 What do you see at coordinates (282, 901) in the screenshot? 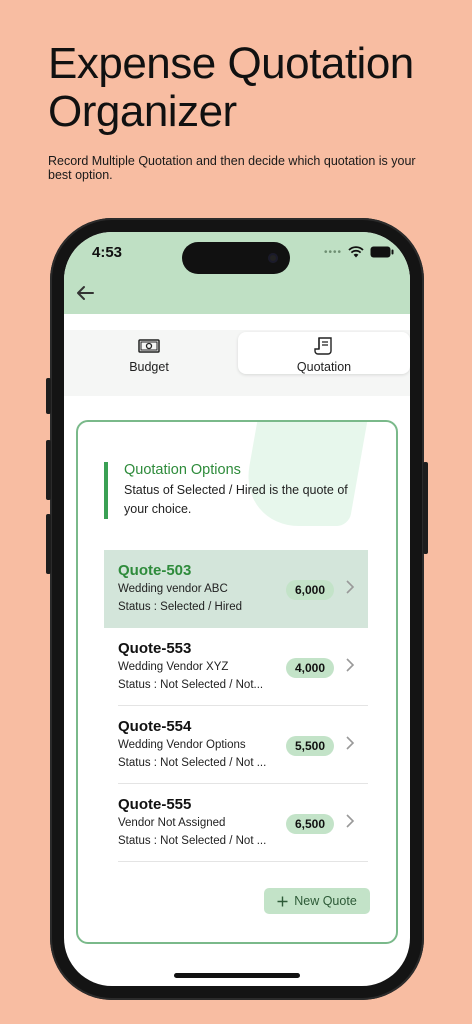
I see `plus-icon` at bounding box center [282, 901].